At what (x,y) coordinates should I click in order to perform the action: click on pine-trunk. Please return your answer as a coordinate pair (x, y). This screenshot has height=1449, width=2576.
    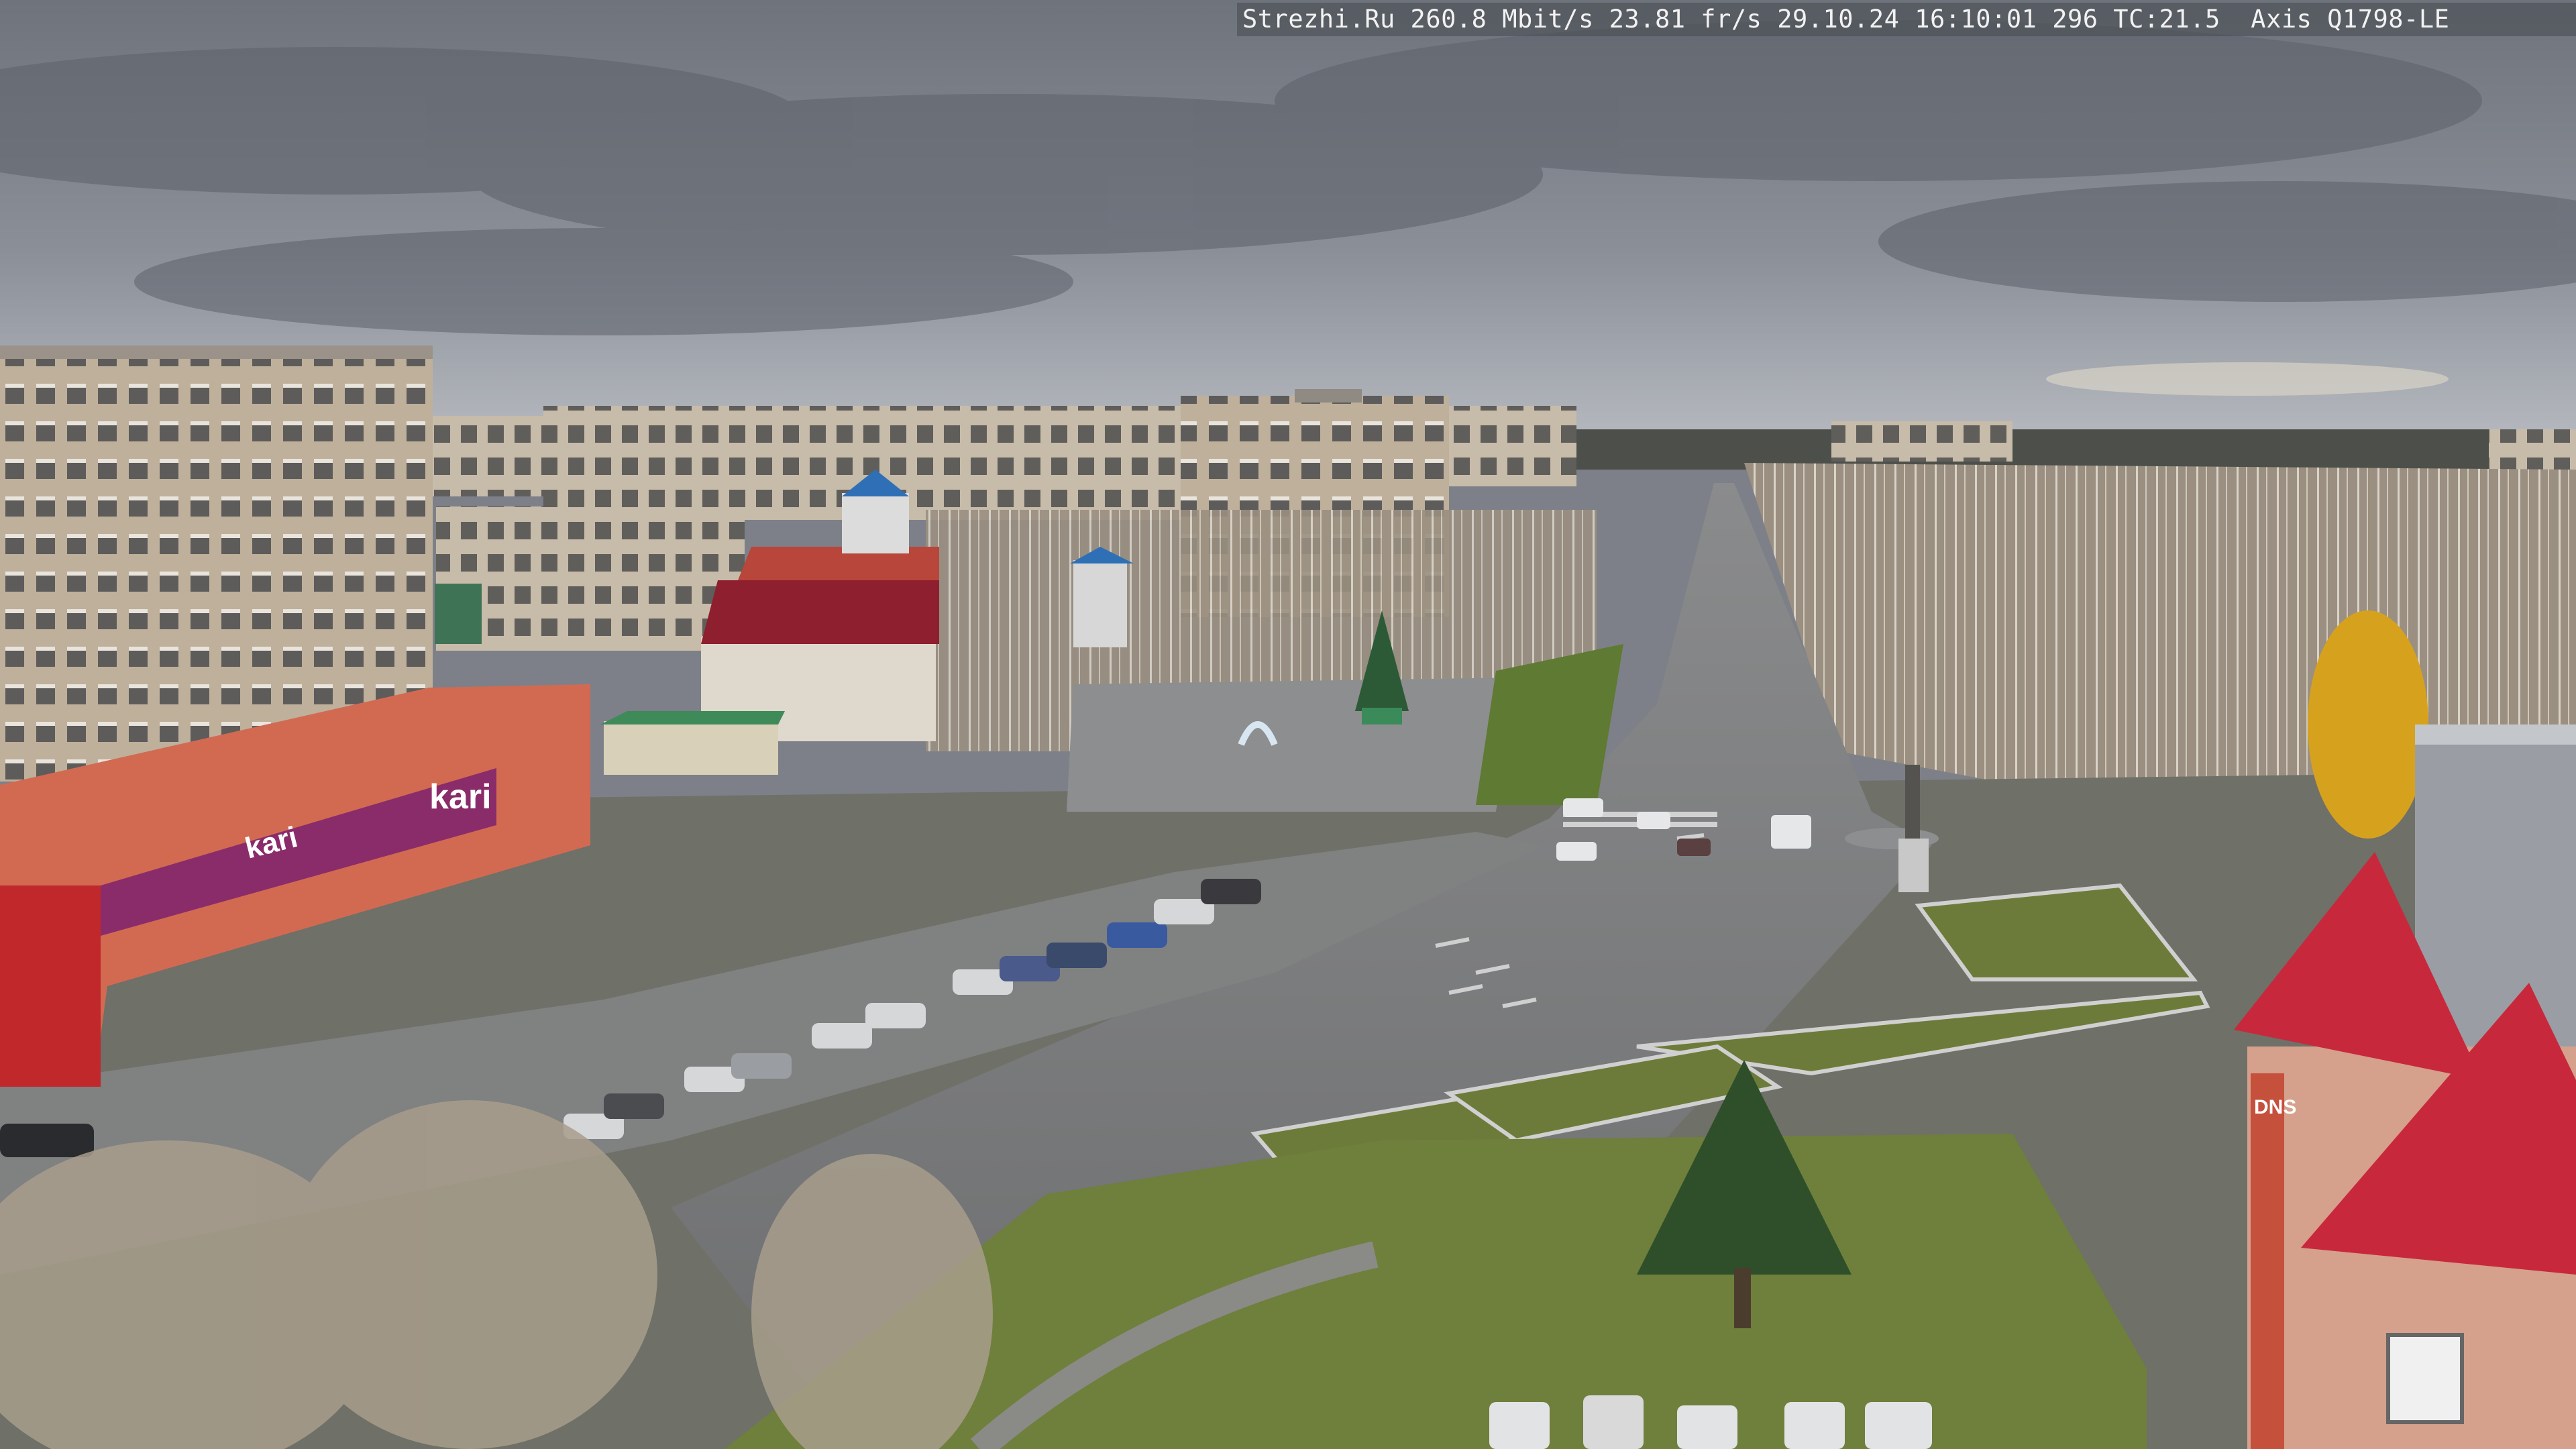
    Looking at the image, I should click on (1742, 1298).